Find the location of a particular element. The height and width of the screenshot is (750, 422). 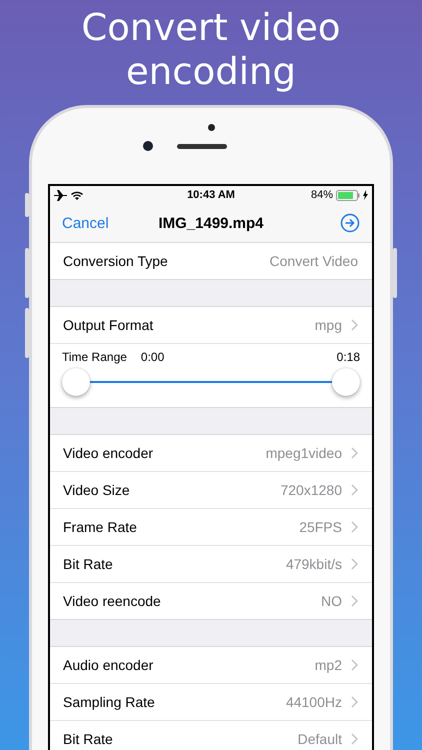

battery-percent: 84% is located at coordinates (322, 195).